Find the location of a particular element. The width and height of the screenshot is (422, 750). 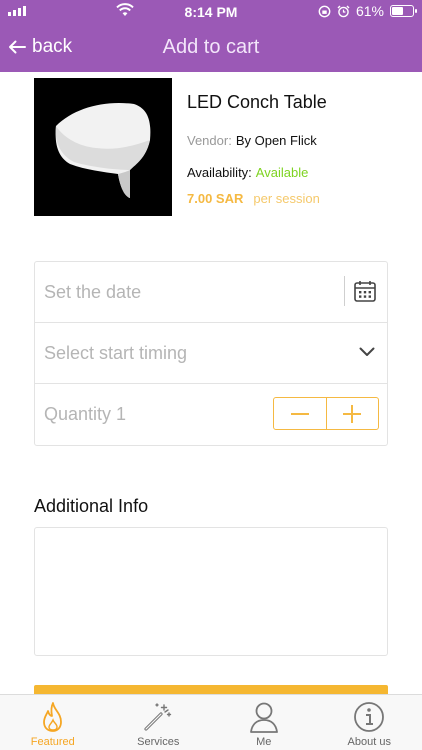

battery-icon is located at coordinates (403, 11).